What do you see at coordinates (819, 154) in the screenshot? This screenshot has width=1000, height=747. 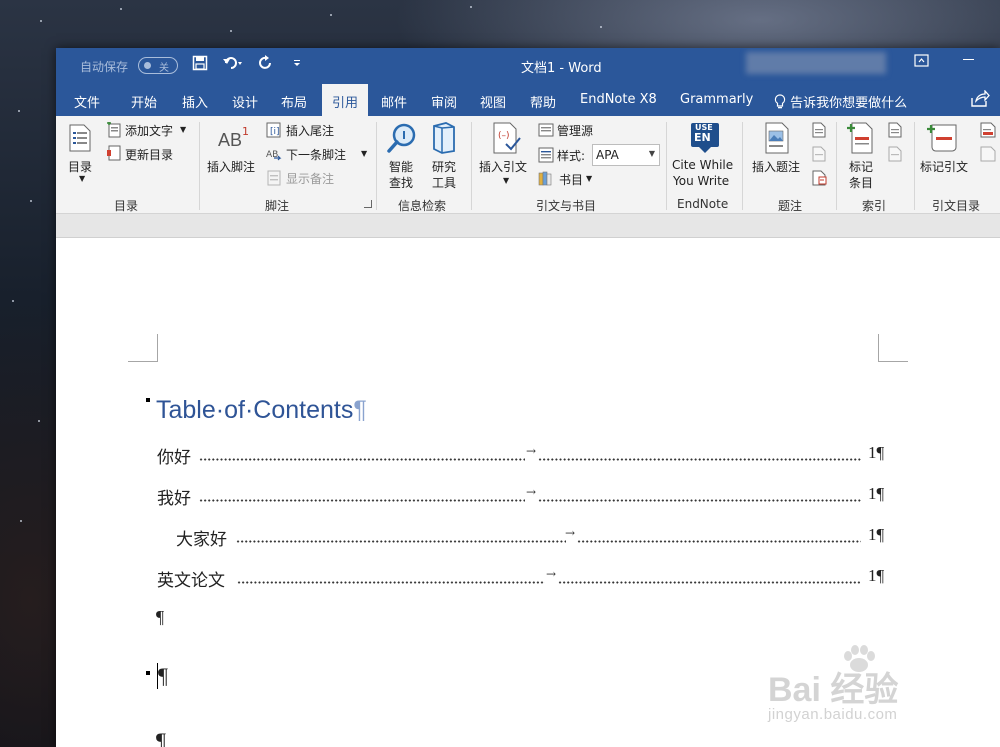 I see `update-table-of-figures-icon` at bounding box center [819, 154].